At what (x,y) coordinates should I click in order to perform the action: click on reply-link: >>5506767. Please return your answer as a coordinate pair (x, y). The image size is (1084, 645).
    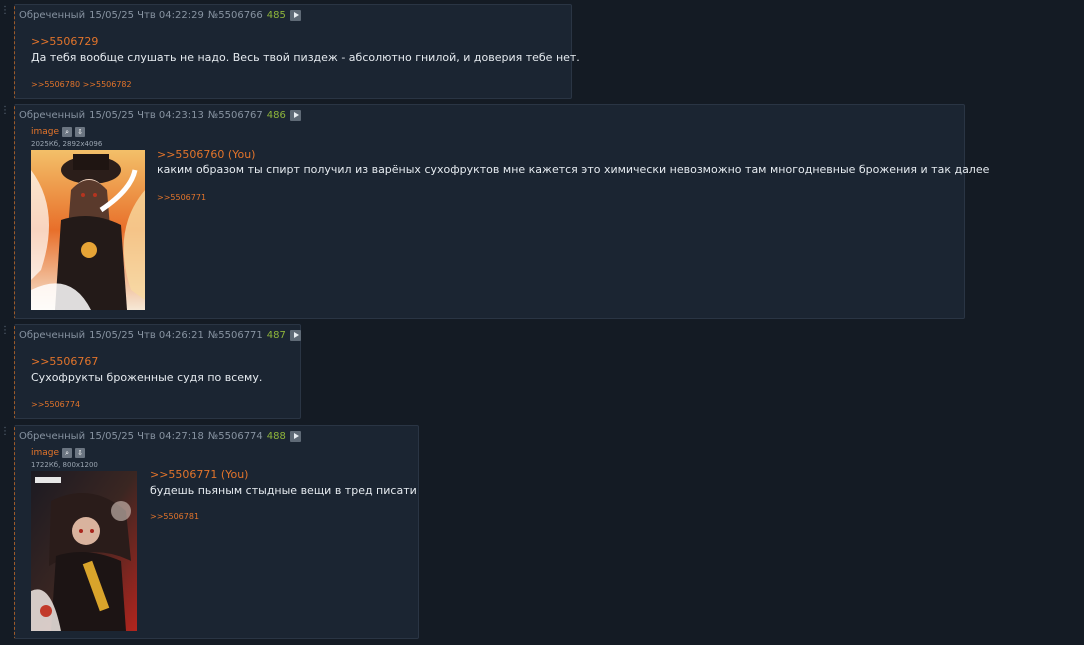
    Looking at the image, I should click on (64, 361).